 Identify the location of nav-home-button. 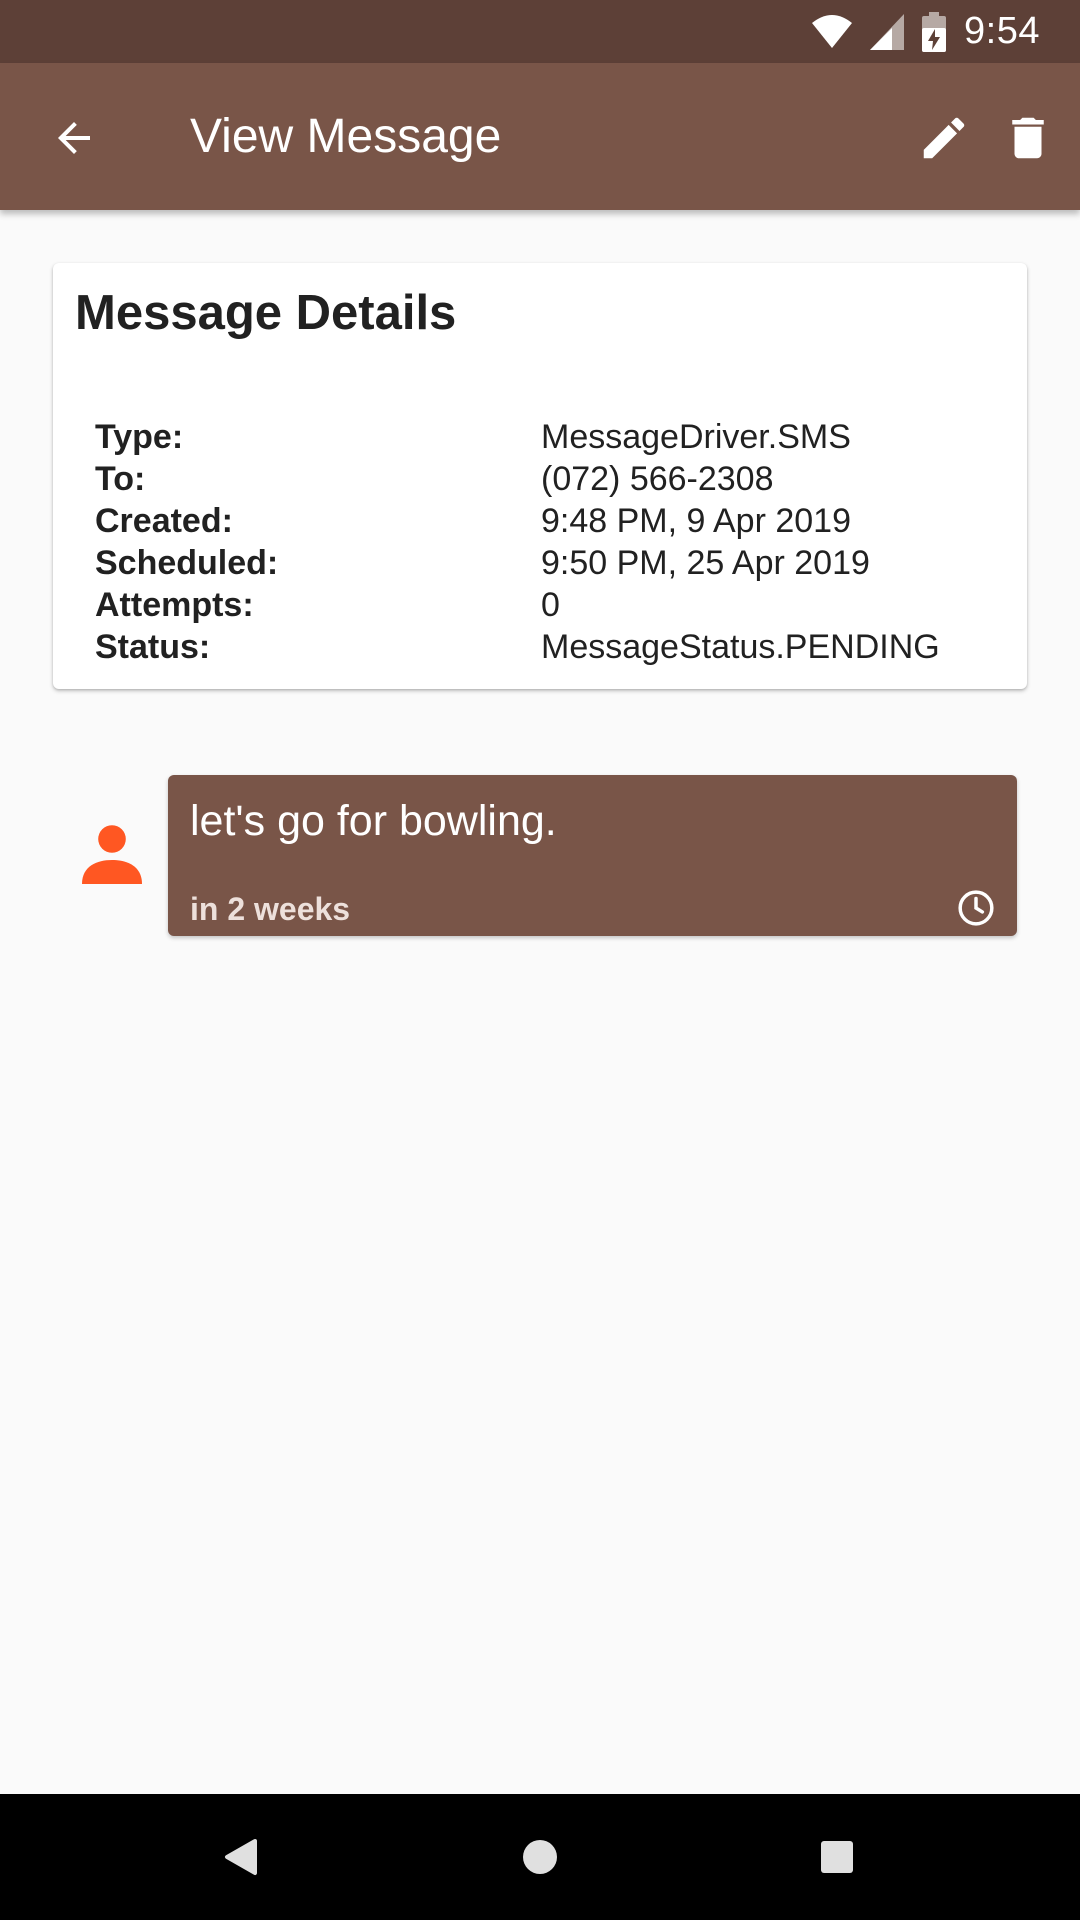
(540, 1857).